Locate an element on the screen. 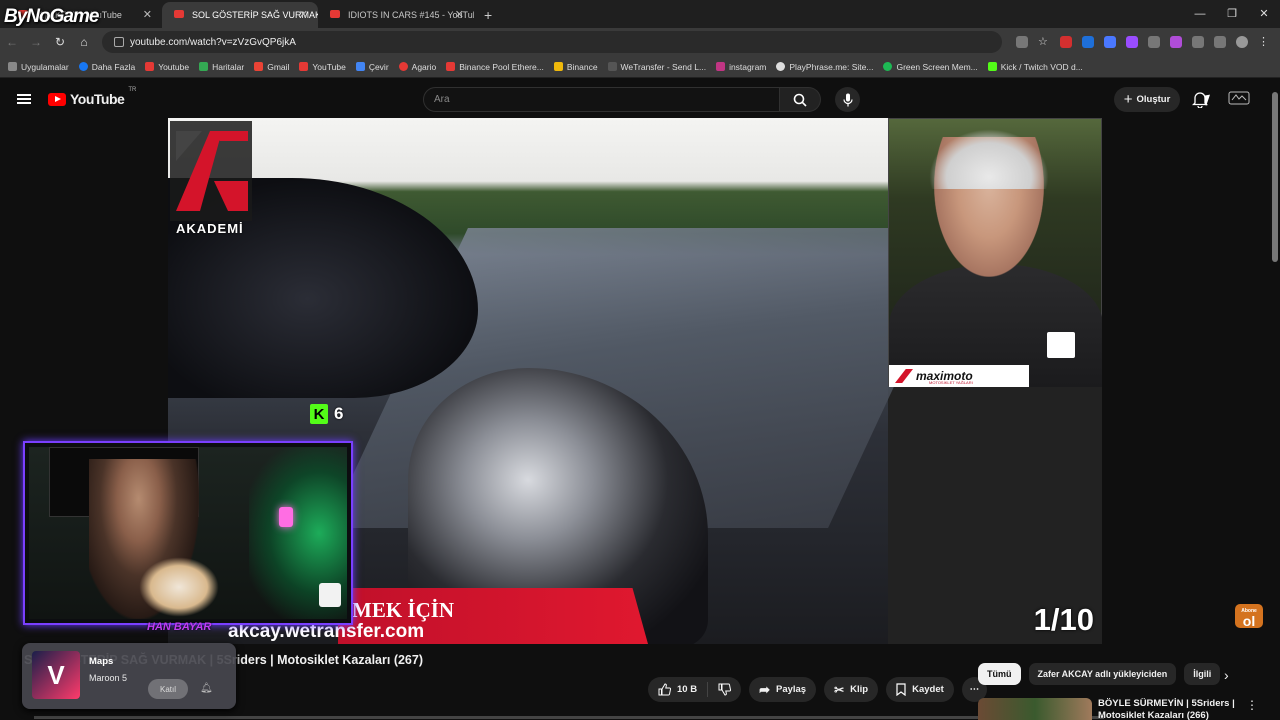 This screenshot has width=1280, height=720. video-actions: 10 B ➦ Paylaş ✂ Klip Kaydet ⋯ is located at coordinates (817, 689).